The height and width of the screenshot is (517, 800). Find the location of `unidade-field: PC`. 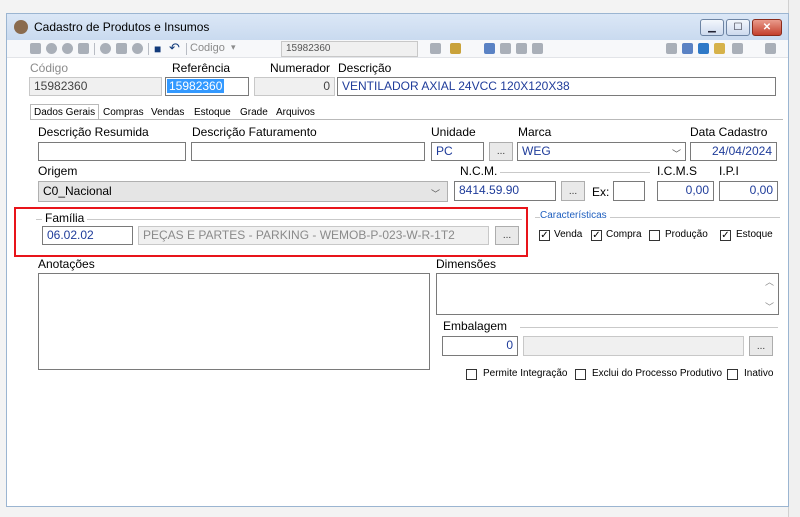

unidade-field: PC is located at coordinates (457, 151).